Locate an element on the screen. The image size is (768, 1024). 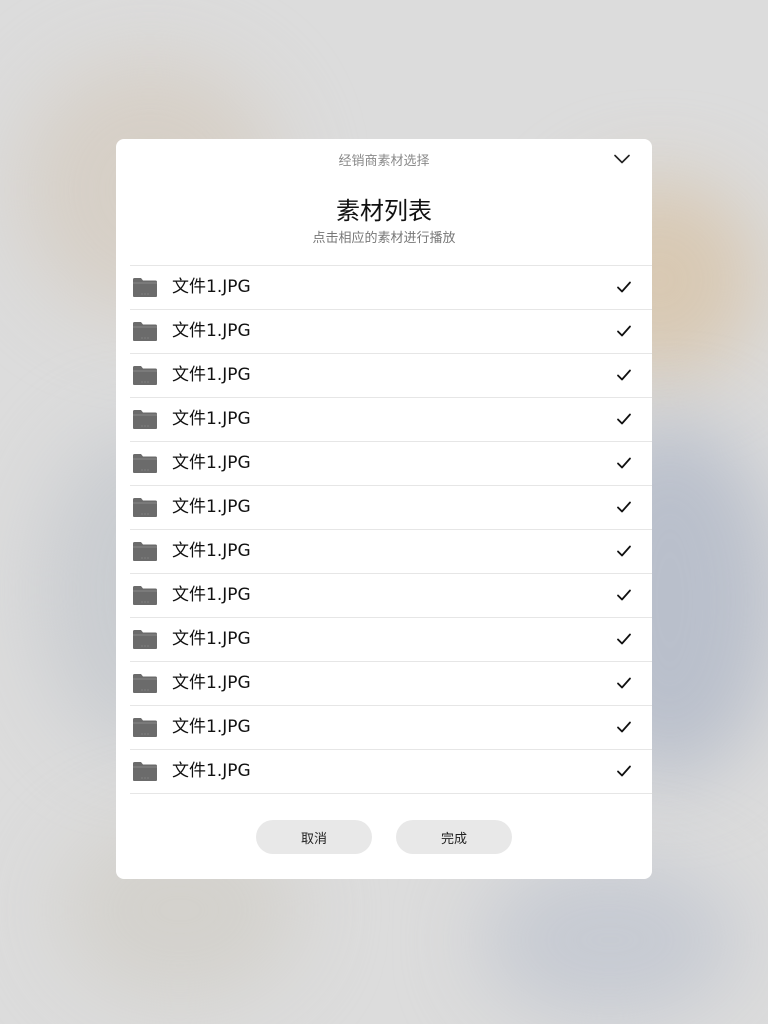
done-button: 完成 is located at coordinates (454, 837).